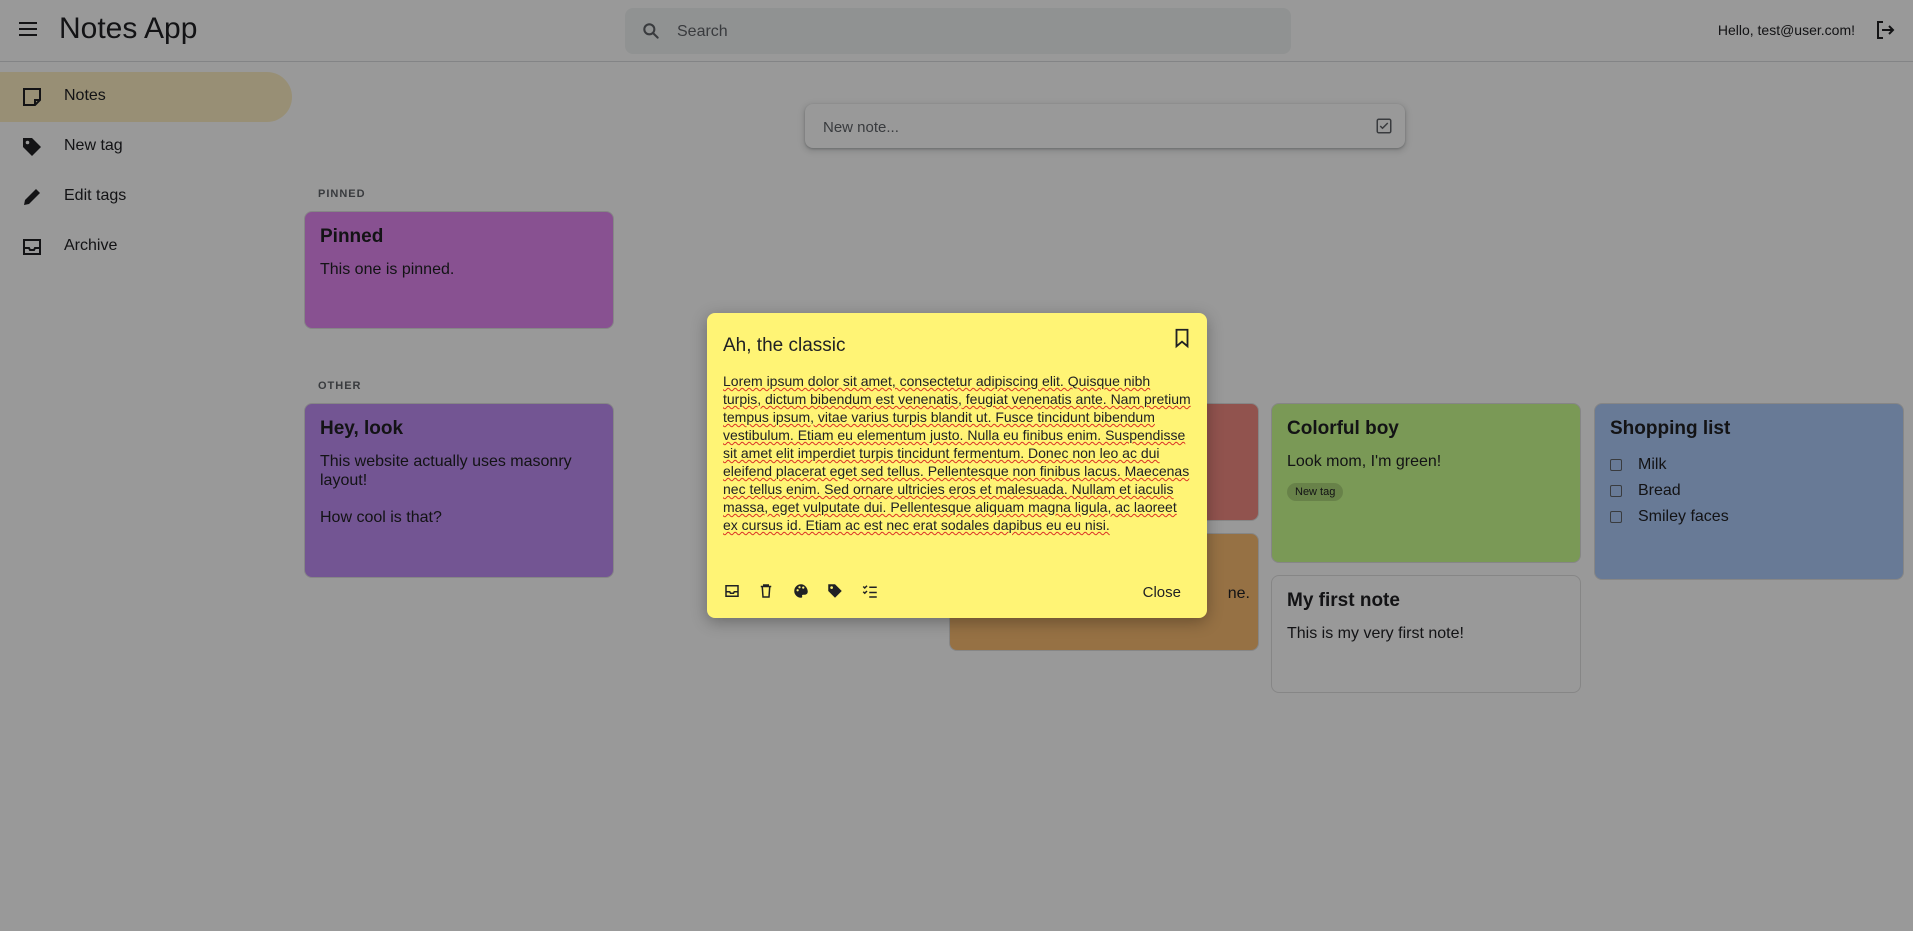 Image resolution: width=1913 pixels, height=931 pixels. Describe the element at coordinates (732, 591) in the screenshot. I see `archive-icon` at that location.